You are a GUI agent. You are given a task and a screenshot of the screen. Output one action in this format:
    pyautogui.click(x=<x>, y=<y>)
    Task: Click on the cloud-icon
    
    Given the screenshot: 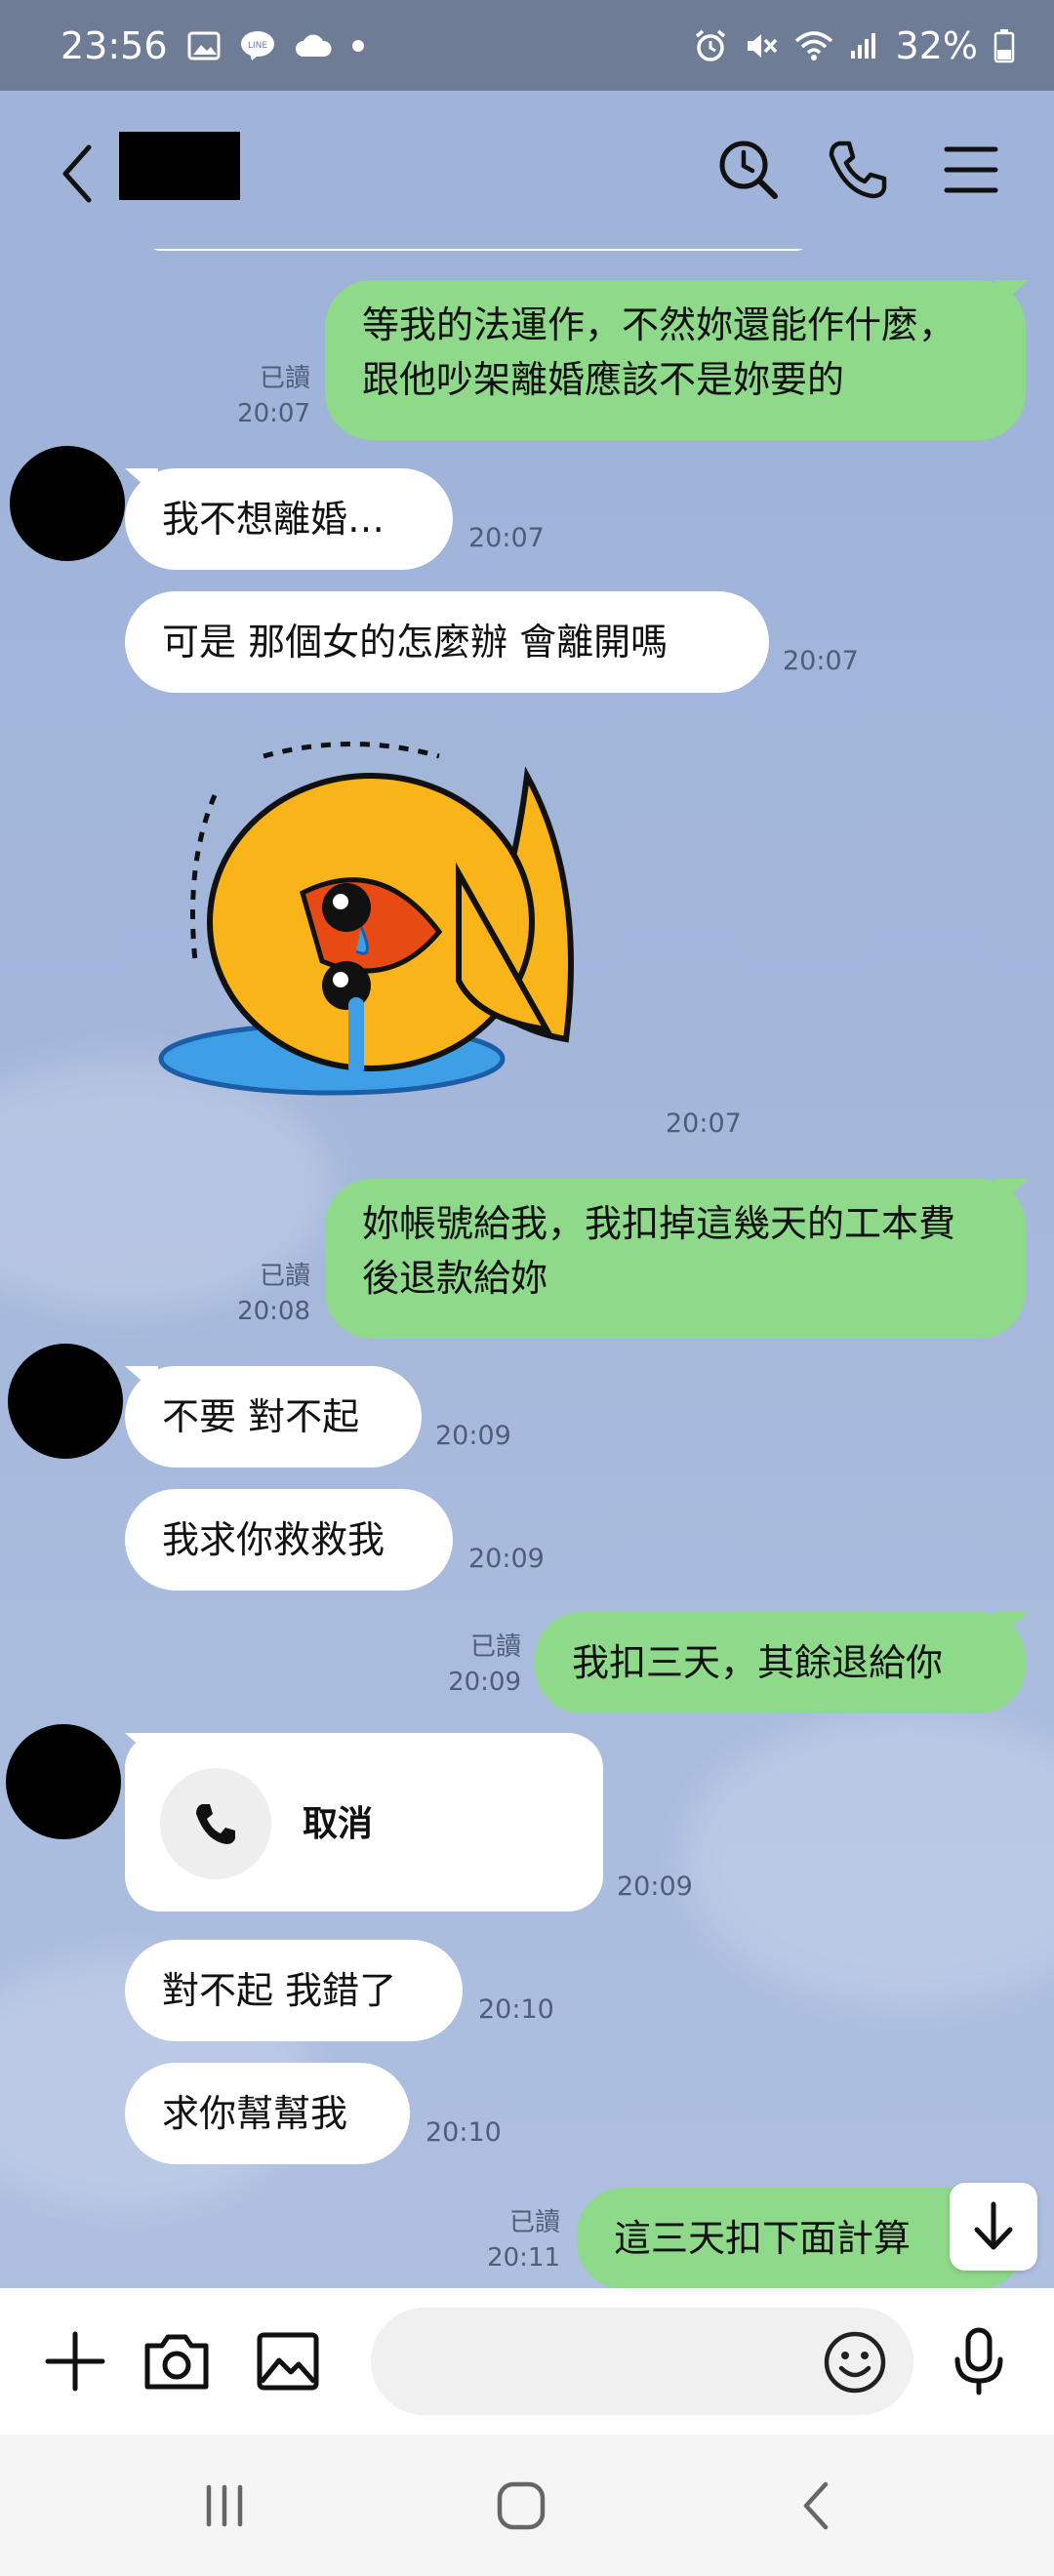 What is the action you would take?
    pyautogui.click(x=314, y=46)
    